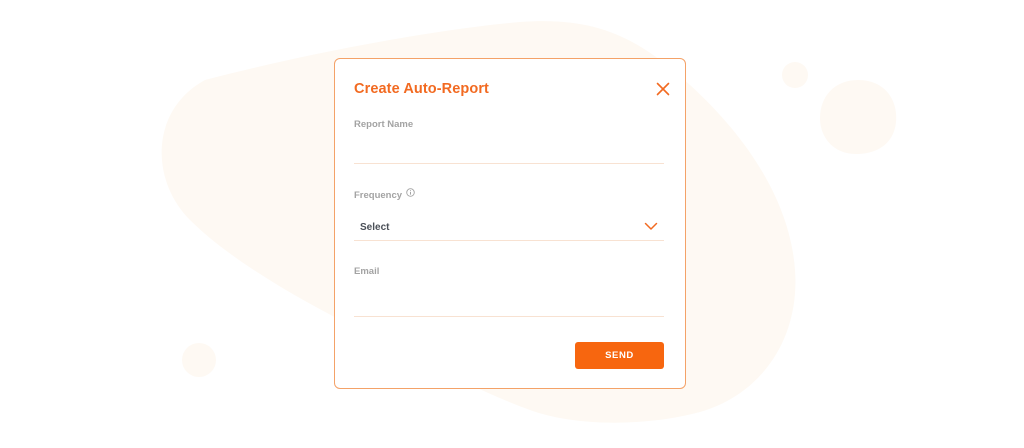  Describe the element at coordinates (509, 304) in the screenshot. I see `email-input` at that location.